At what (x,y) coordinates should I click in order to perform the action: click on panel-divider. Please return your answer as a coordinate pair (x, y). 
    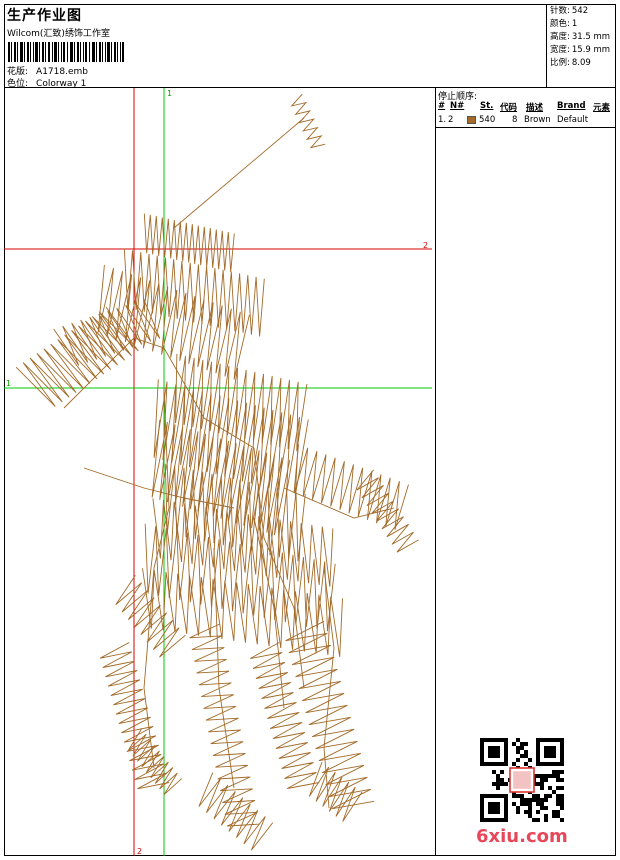
    Looking at the image, I should click on (526, 127).